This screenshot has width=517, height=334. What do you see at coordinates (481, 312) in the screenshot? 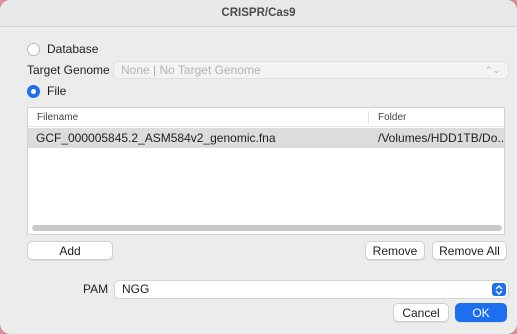
I see `ok-button: OK` at bounding box center [481, 312].